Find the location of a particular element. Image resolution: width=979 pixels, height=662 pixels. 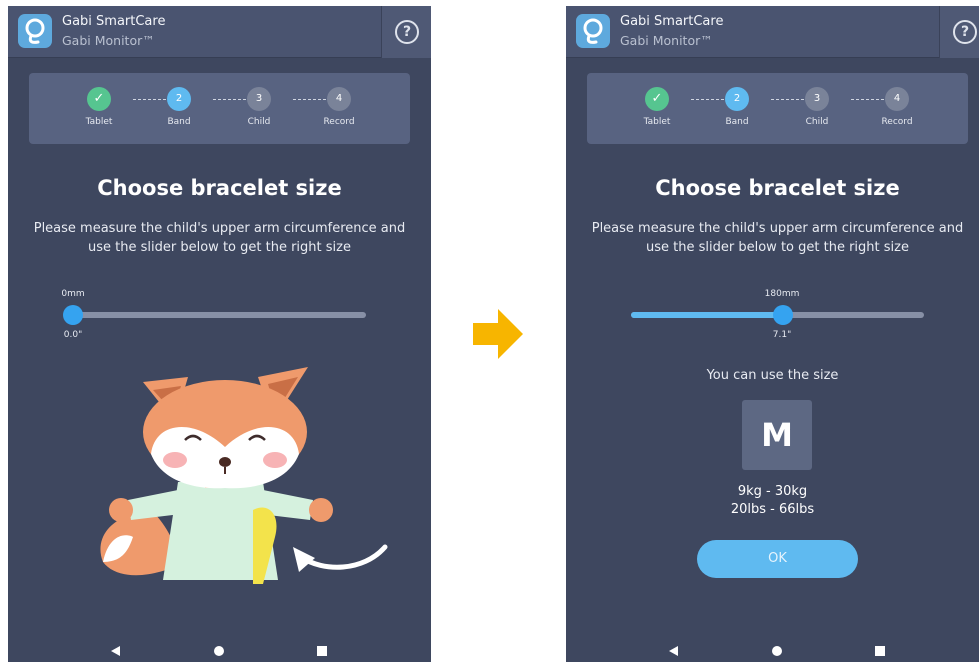

slider-fill is located at coordinates (707, 315).